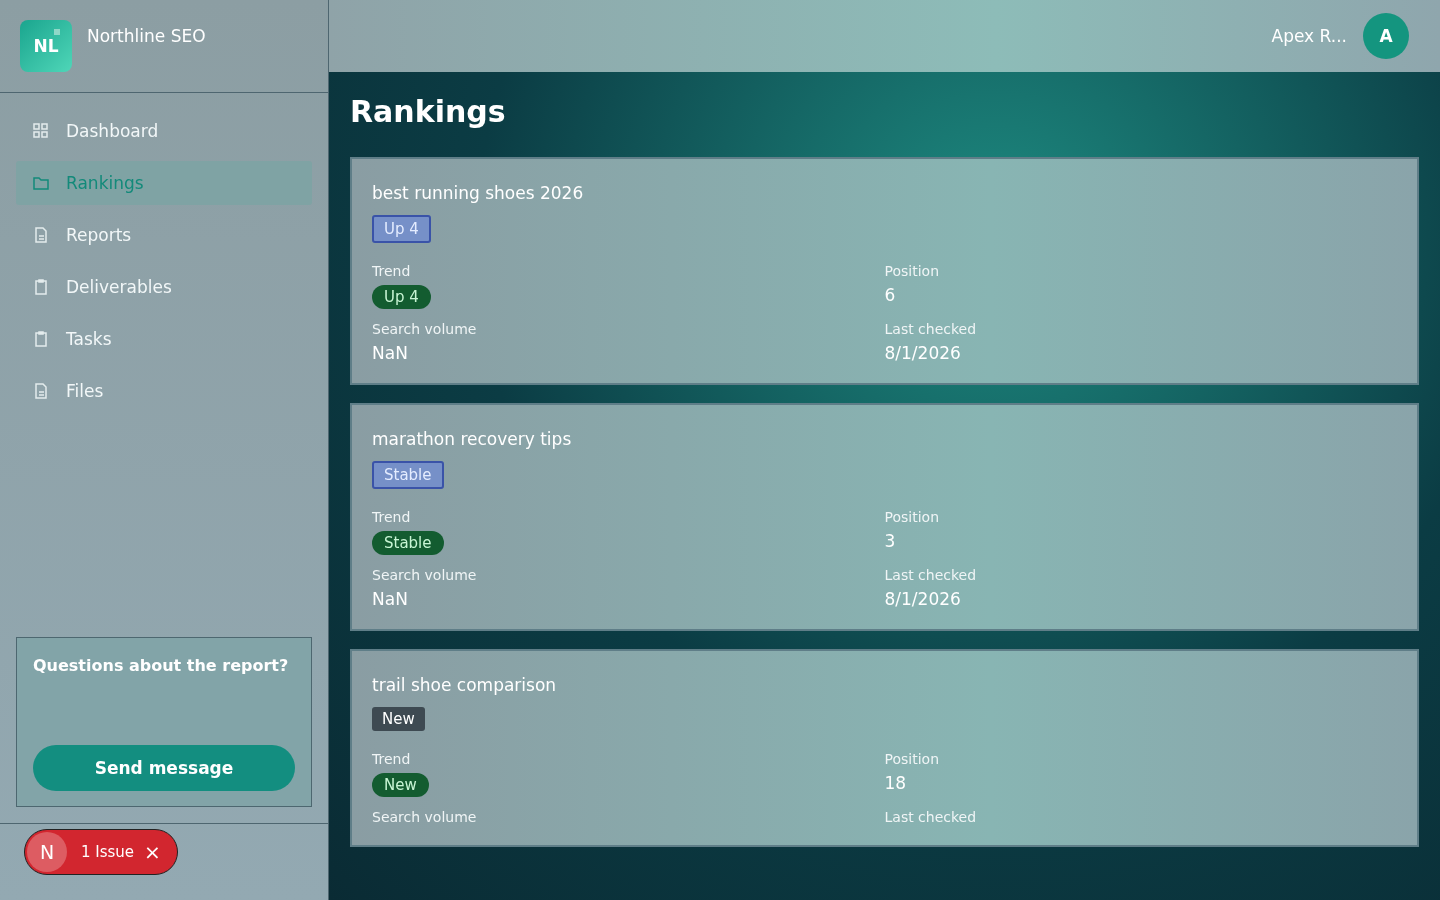  What do you see at coordinates (164, 235) in the screenshot?
I see `sidebar-item: Reports` at bounding box center [164, 235].